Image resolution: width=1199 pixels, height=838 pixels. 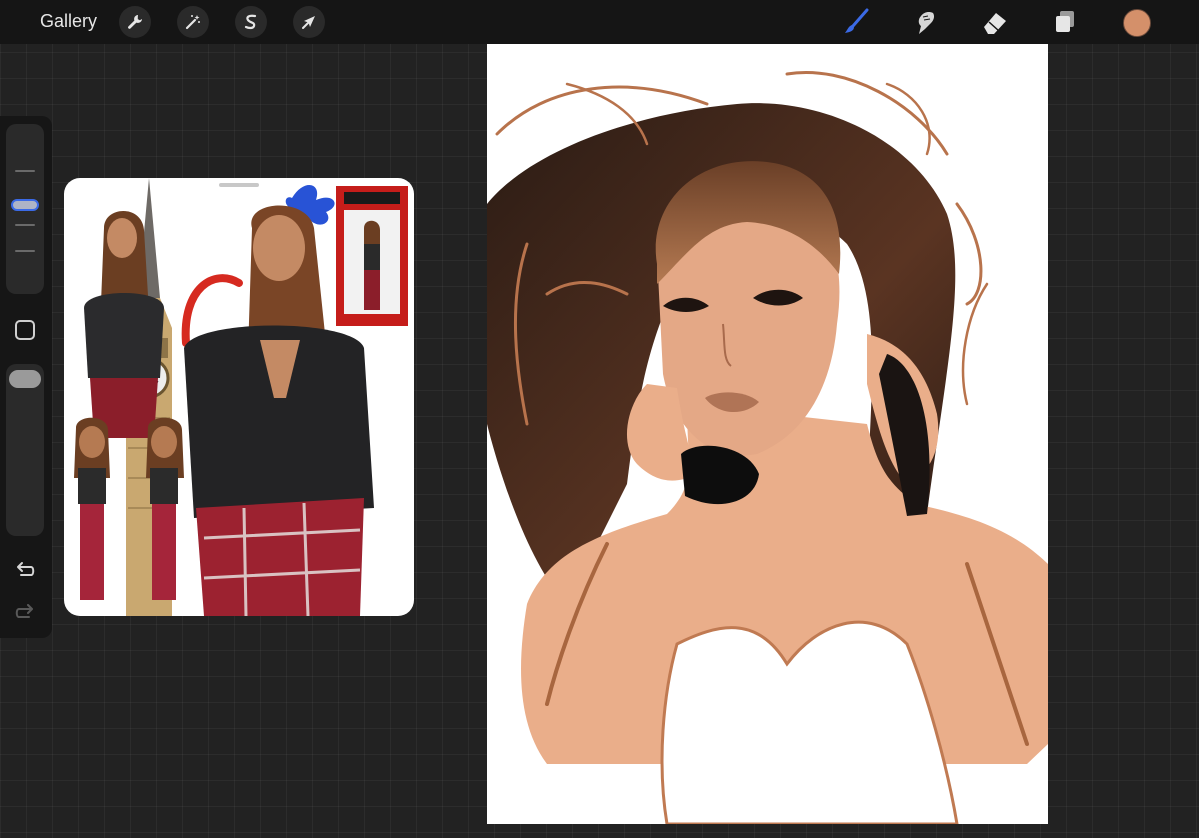 I want to click on brush-icon, so click(x=856, y=22).